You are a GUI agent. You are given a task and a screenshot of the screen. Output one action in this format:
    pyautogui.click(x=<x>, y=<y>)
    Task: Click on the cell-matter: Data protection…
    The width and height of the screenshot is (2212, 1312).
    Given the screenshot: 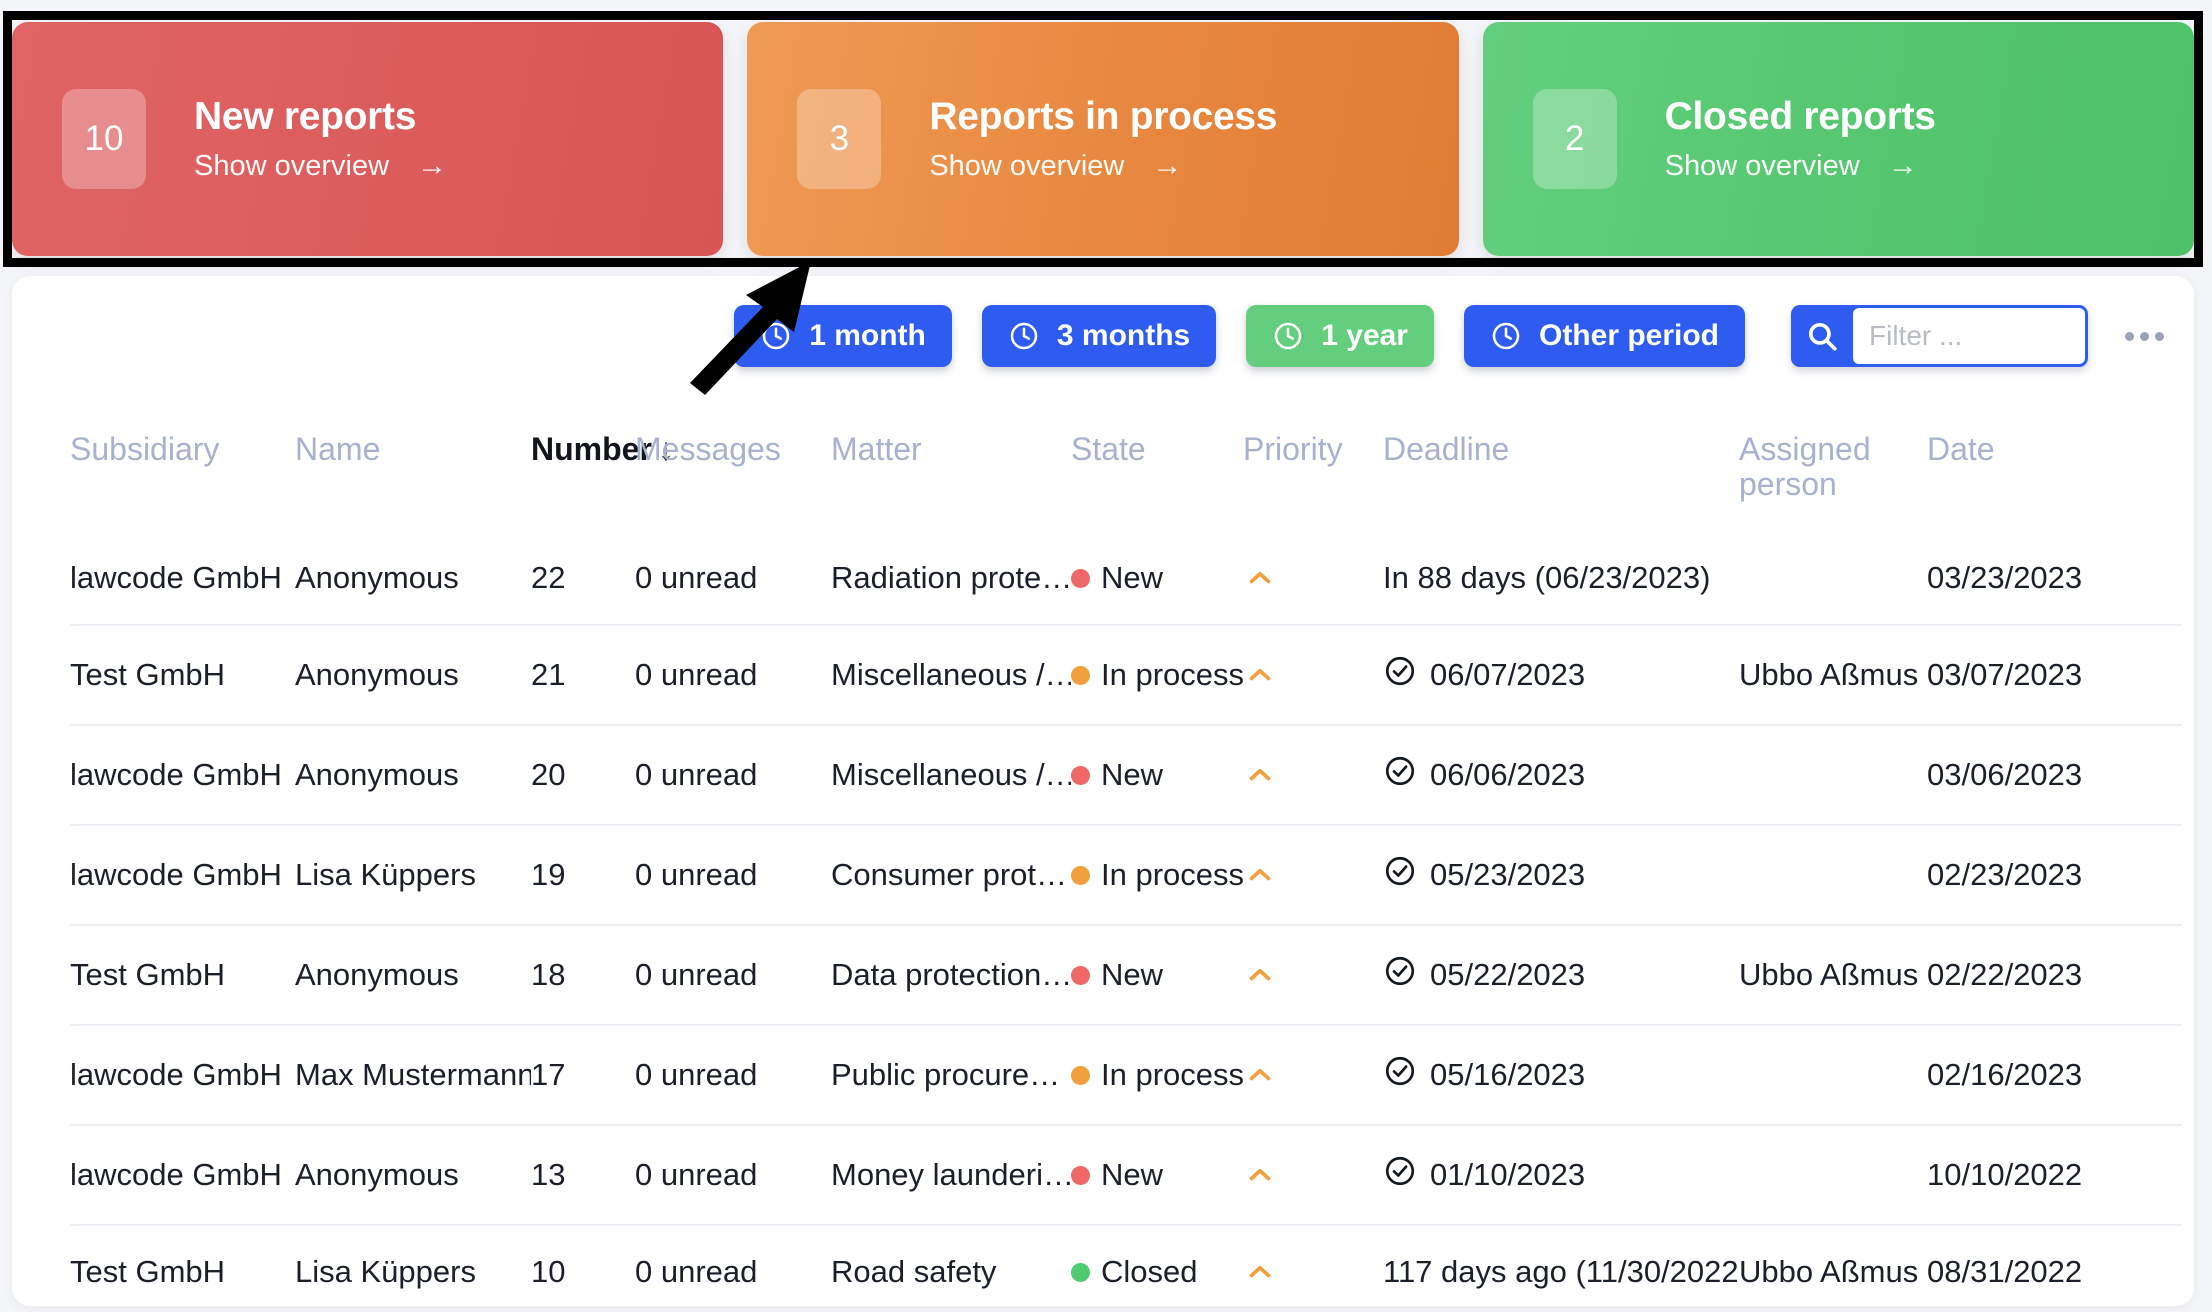 What is the action you would take?
    pyautogui.click(x=951, y=975)
    